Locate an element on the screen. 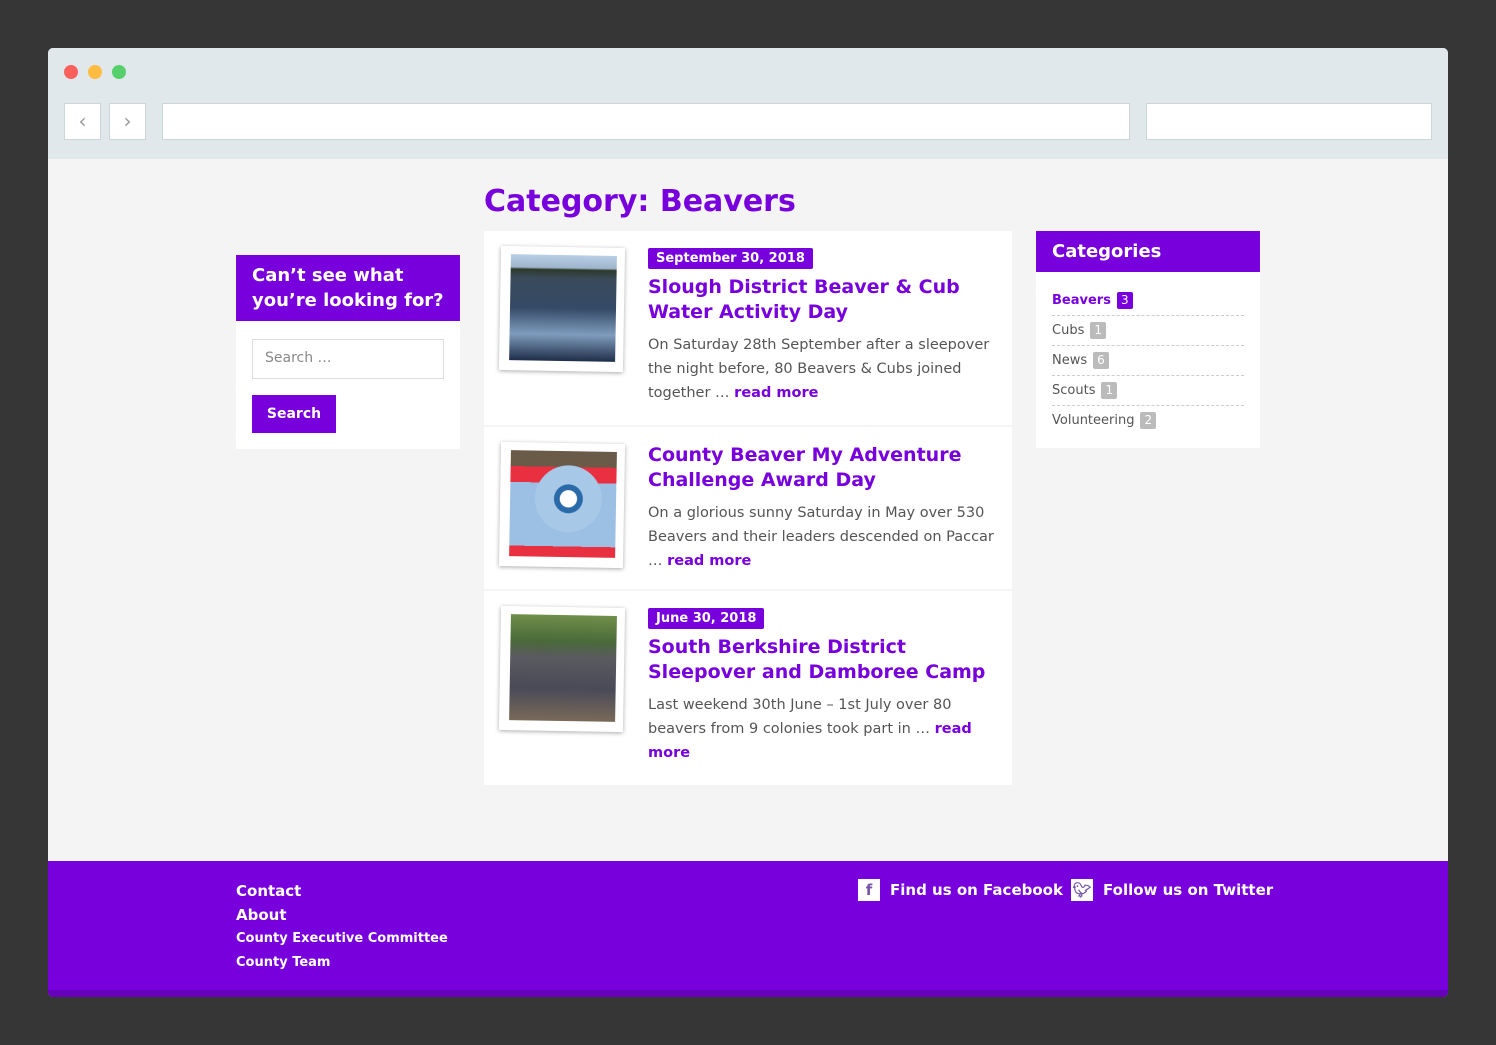  footer-link-contact: Contact is located at coordinates (342, 891).